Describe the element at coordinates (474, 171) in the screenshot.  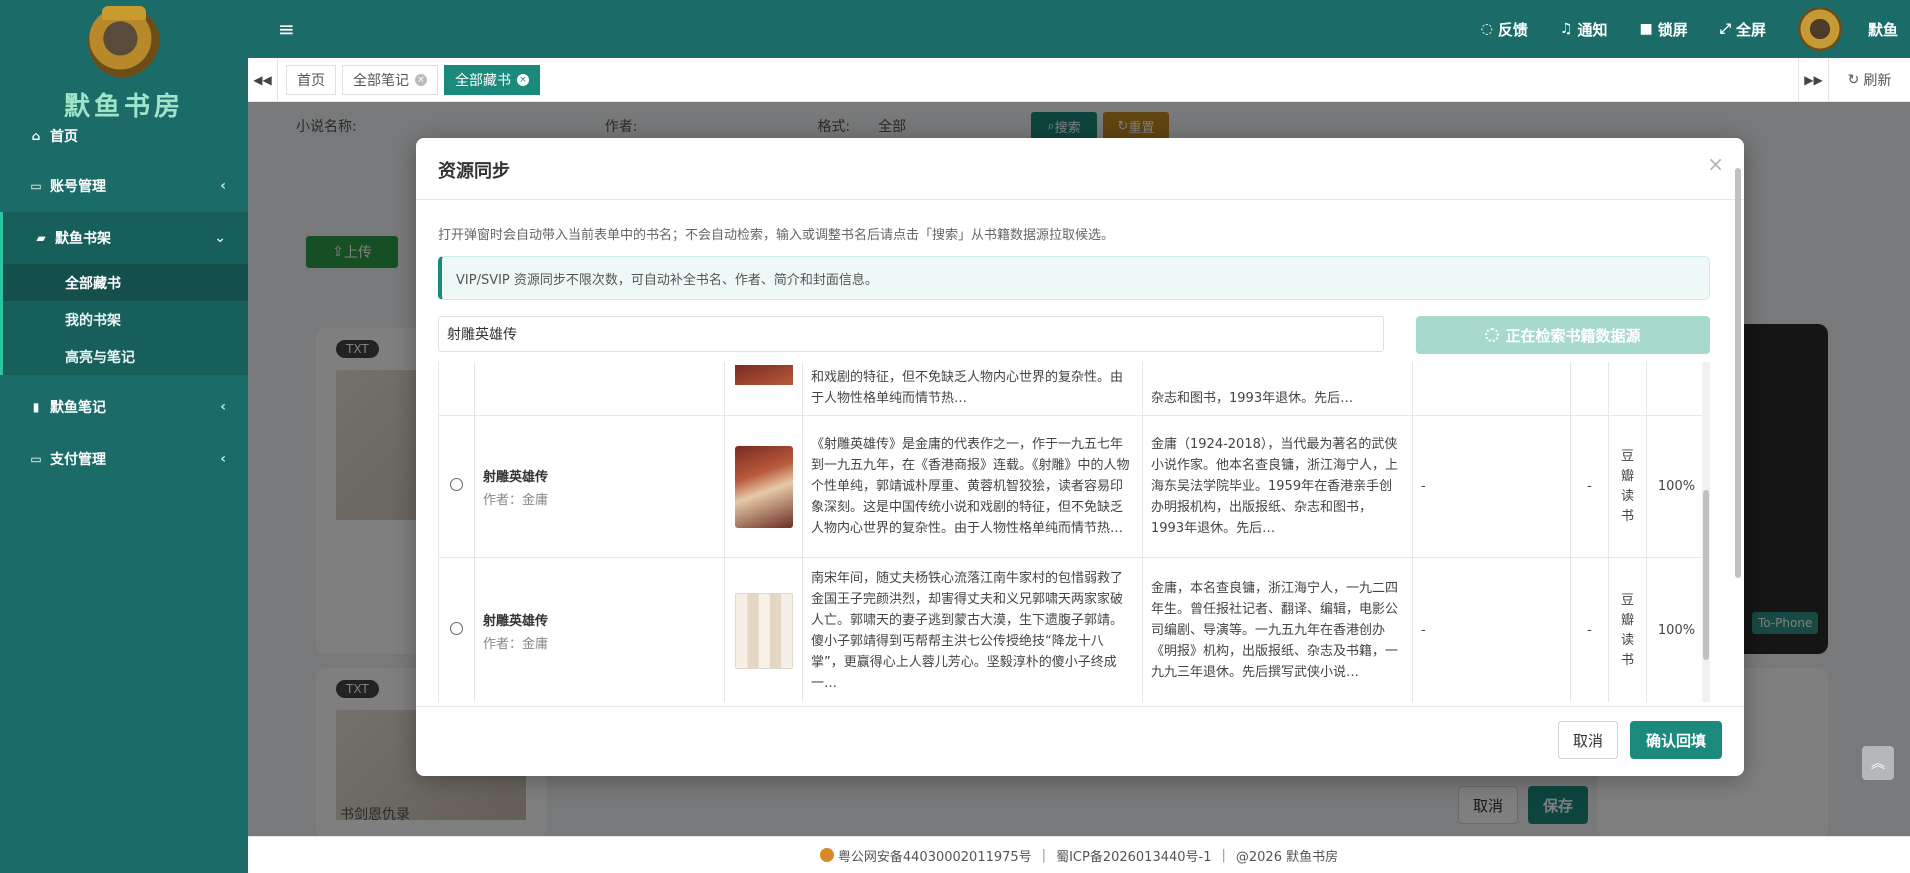
I see `modal-title: 资源同步` at that location.